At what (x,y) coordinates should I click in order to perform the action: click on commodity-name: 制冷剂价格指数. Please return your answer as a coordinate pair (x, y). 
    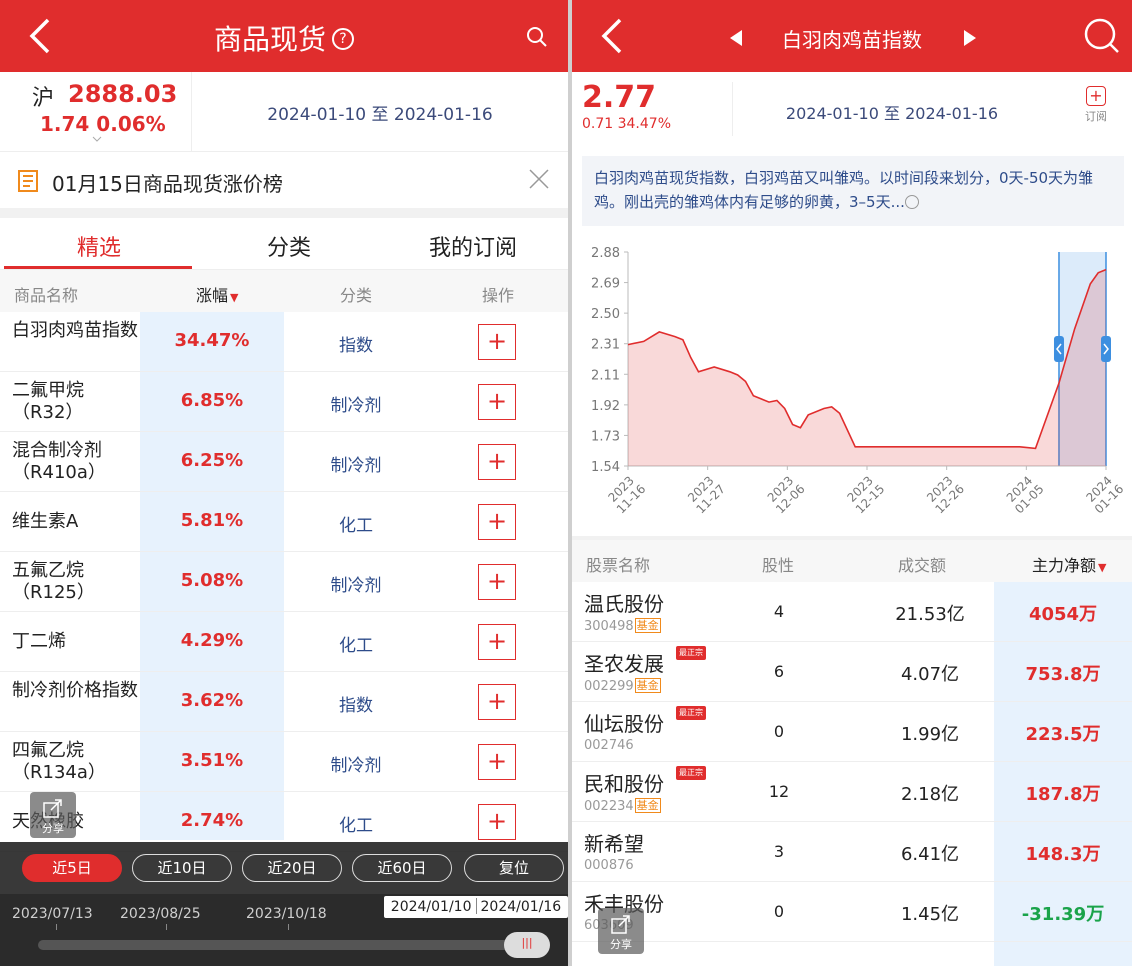
    Looking at the image, I should click on (75, 690).